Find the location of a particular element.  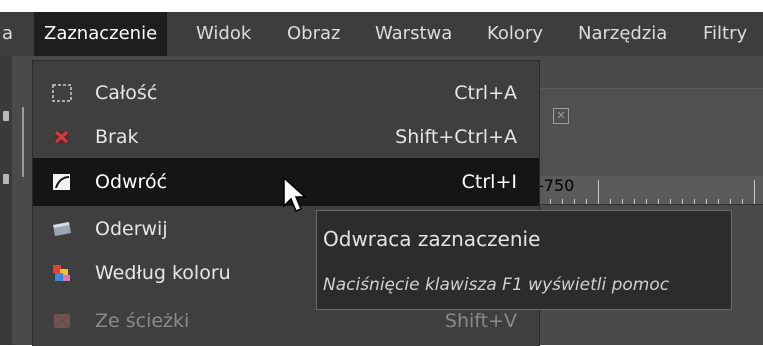

tooltip-help-text: Naciśnięcie klawisza F1 wyświetli pomoc is located at coordinates (496, 285).